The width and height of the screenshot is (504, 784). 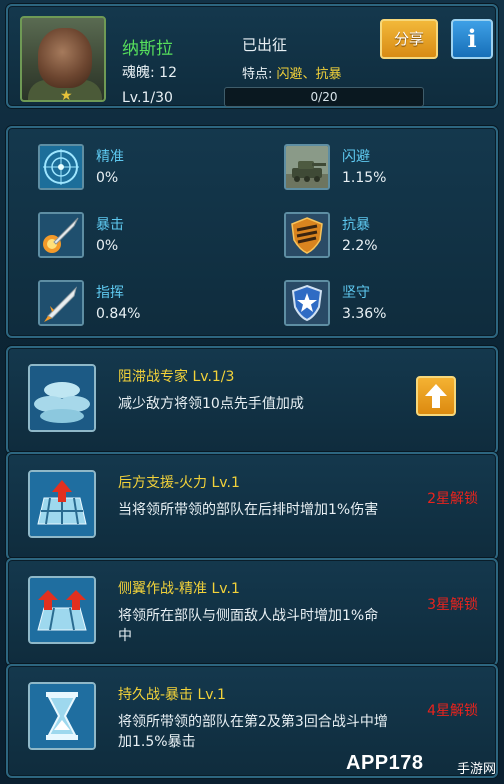 What do you see at coordinates (452, 499) in the screenshot?
I see `unlock-requirement: 2星解锁` at bounding box center [452, 499].